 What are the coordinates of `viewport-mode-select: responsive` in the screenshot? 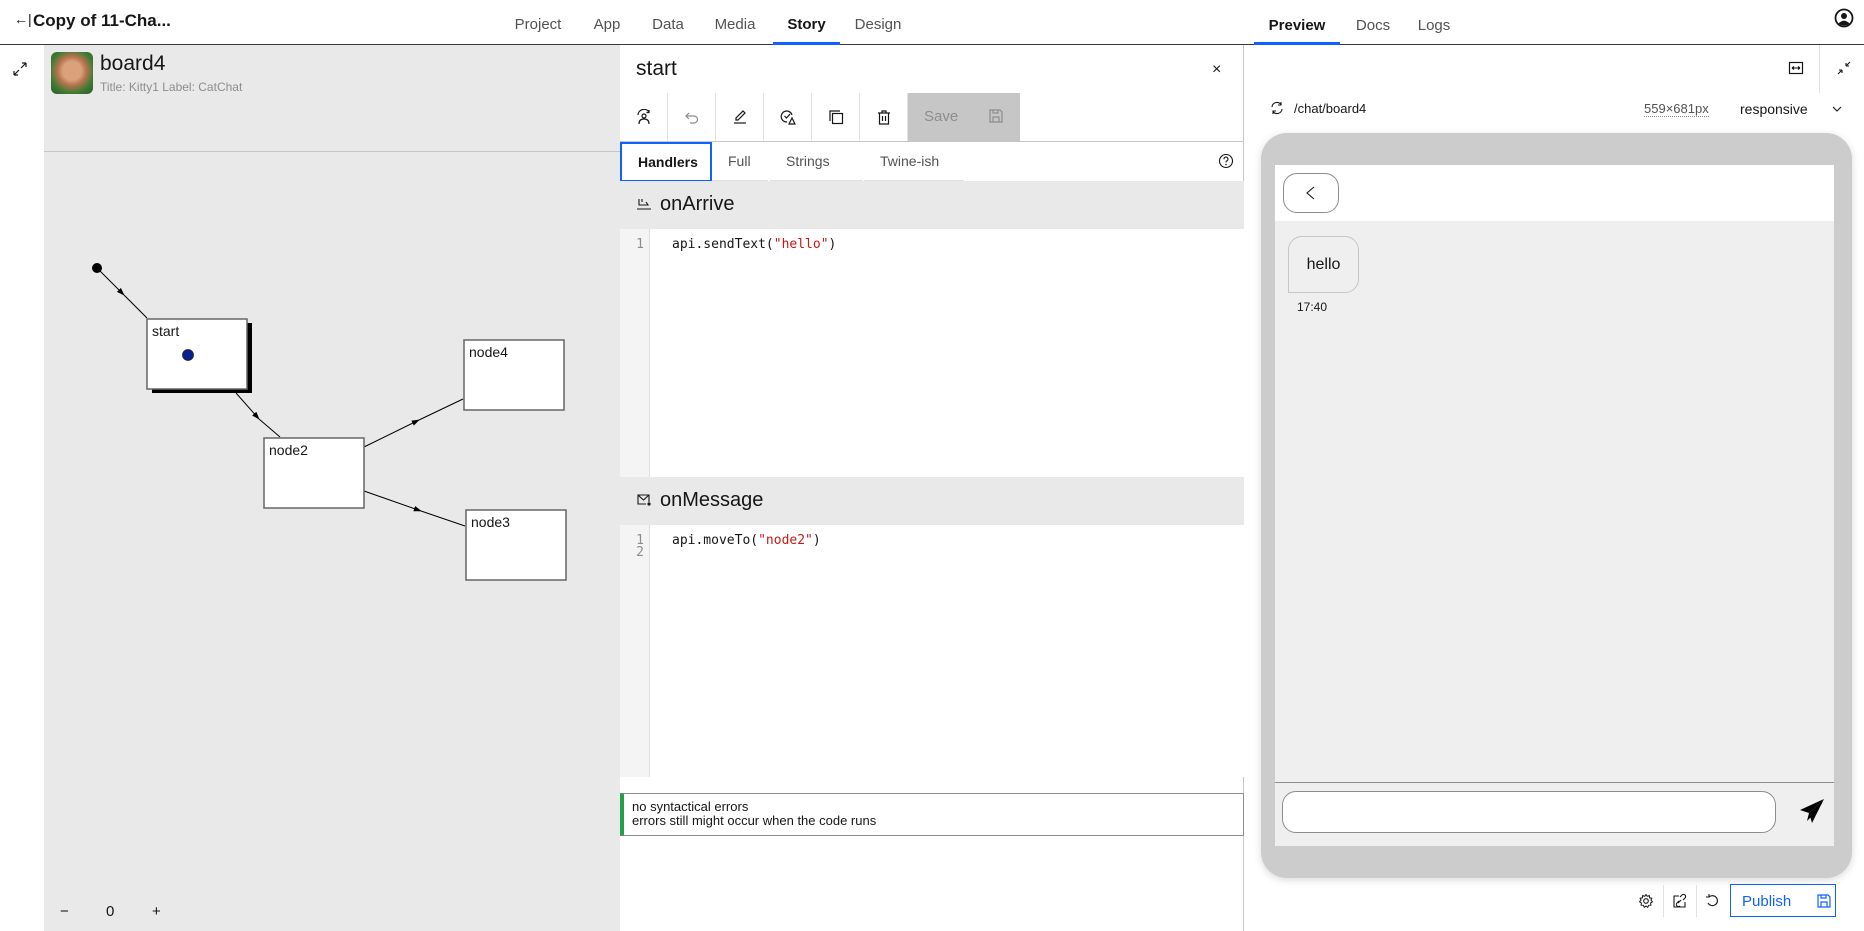 It's located at (1774, 109).